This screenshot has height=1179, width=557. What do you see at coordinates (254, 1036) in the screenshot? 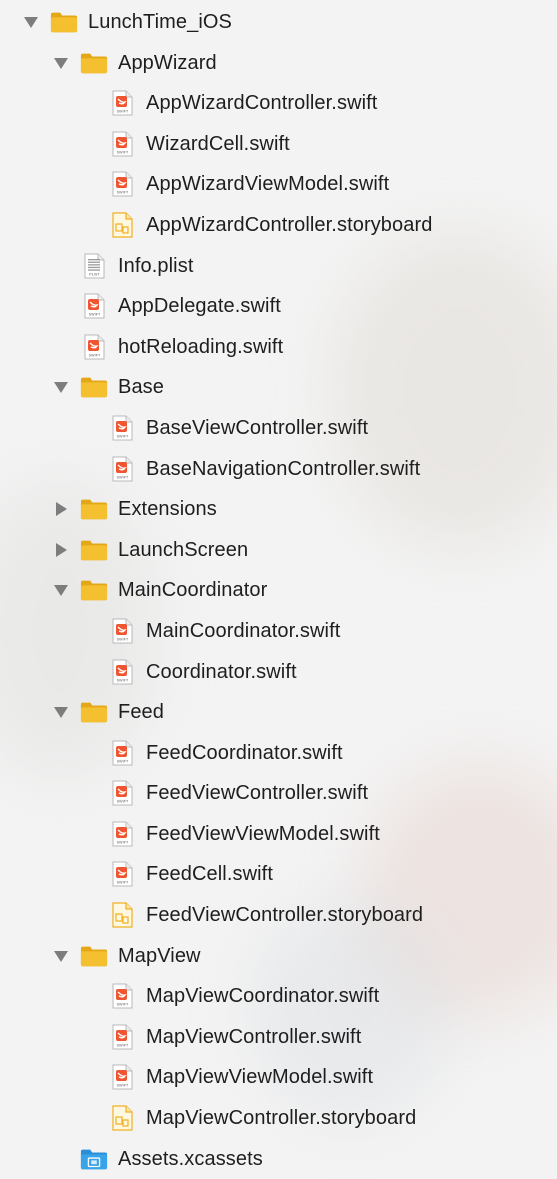
I see `tree-item-label: MapViewController.swift` at bounding box center [254, 1036].